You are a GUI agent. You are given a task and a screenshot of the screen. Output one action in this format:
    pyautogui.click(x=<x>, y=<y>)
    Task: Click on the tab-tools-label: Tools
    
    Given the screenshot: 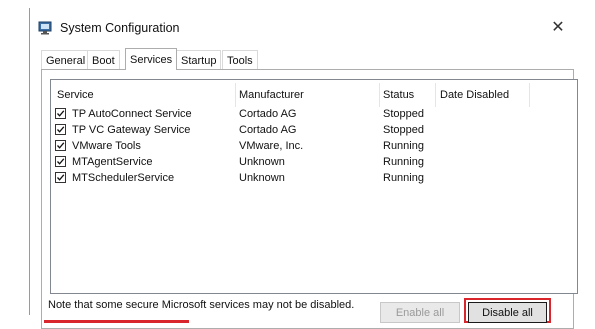 What is the action you would take?
    pyautogui.click(x=240, y=61)
    